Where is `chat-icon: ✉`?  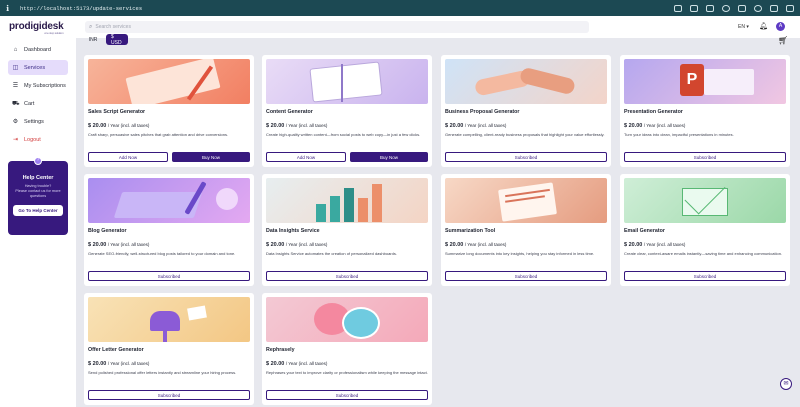 chat-icon: ✉ is located at coordinates (786, 384).